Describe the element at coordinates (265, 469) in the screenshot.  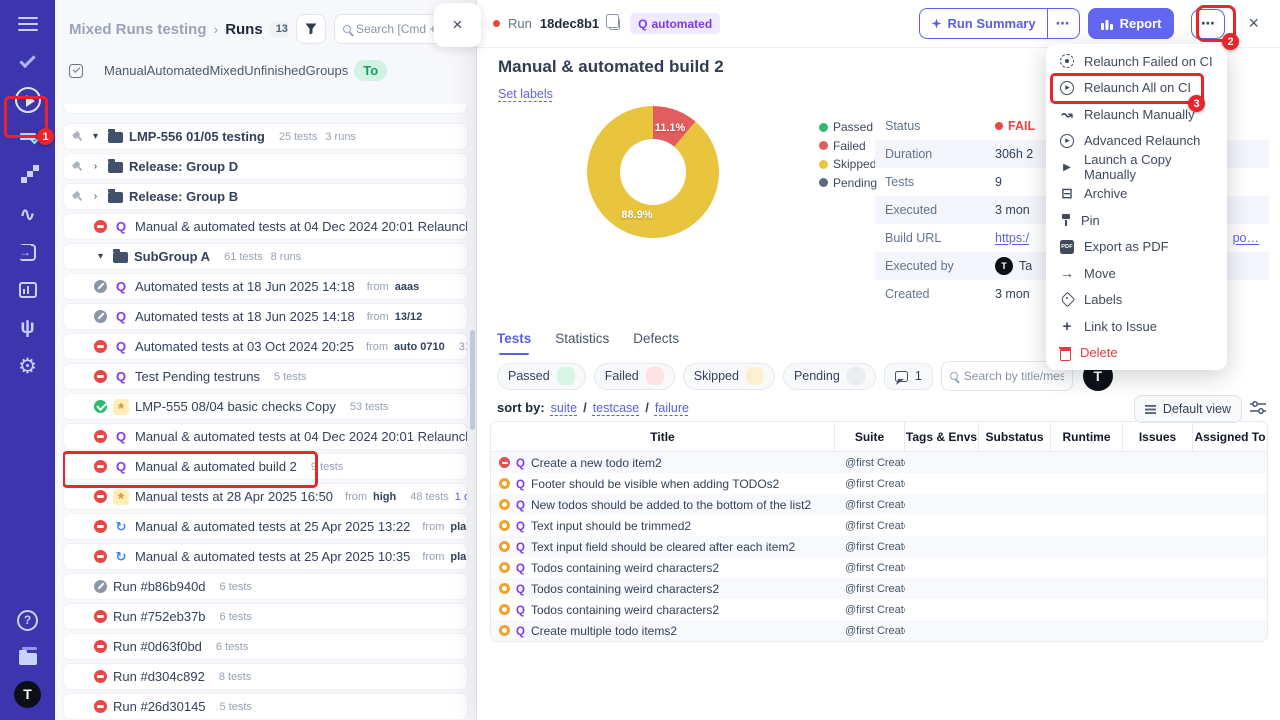
I see `run-row-selected: Manual & automated build 2 9 tests` at that location.